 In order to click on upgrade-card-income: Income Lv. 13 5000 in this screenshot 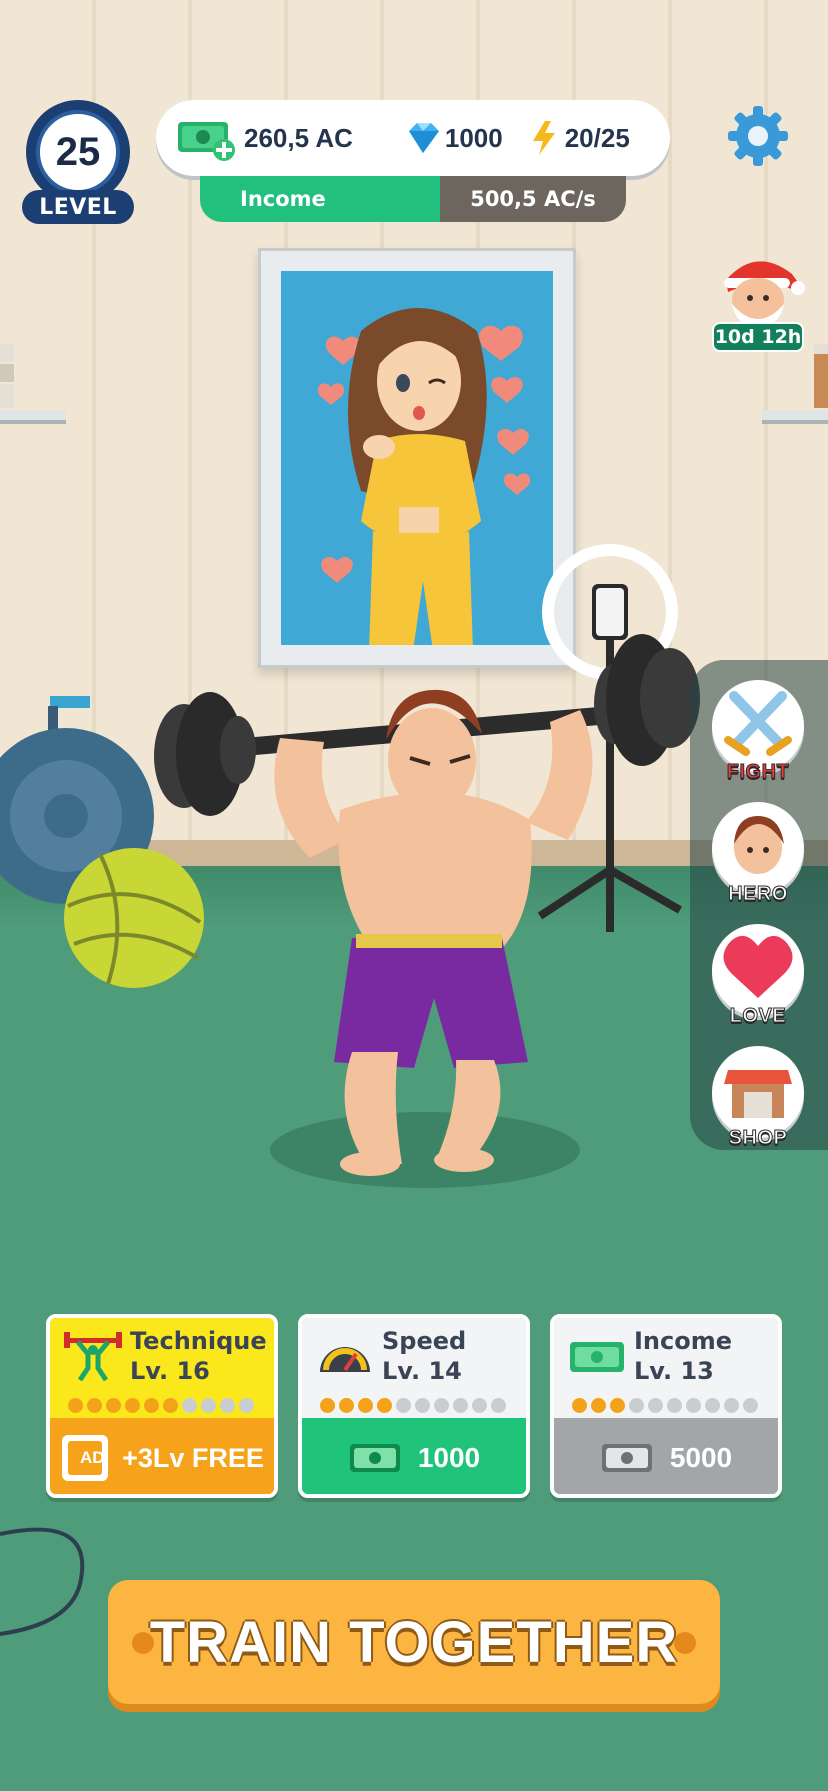, I will do `click(666, 1406)`.